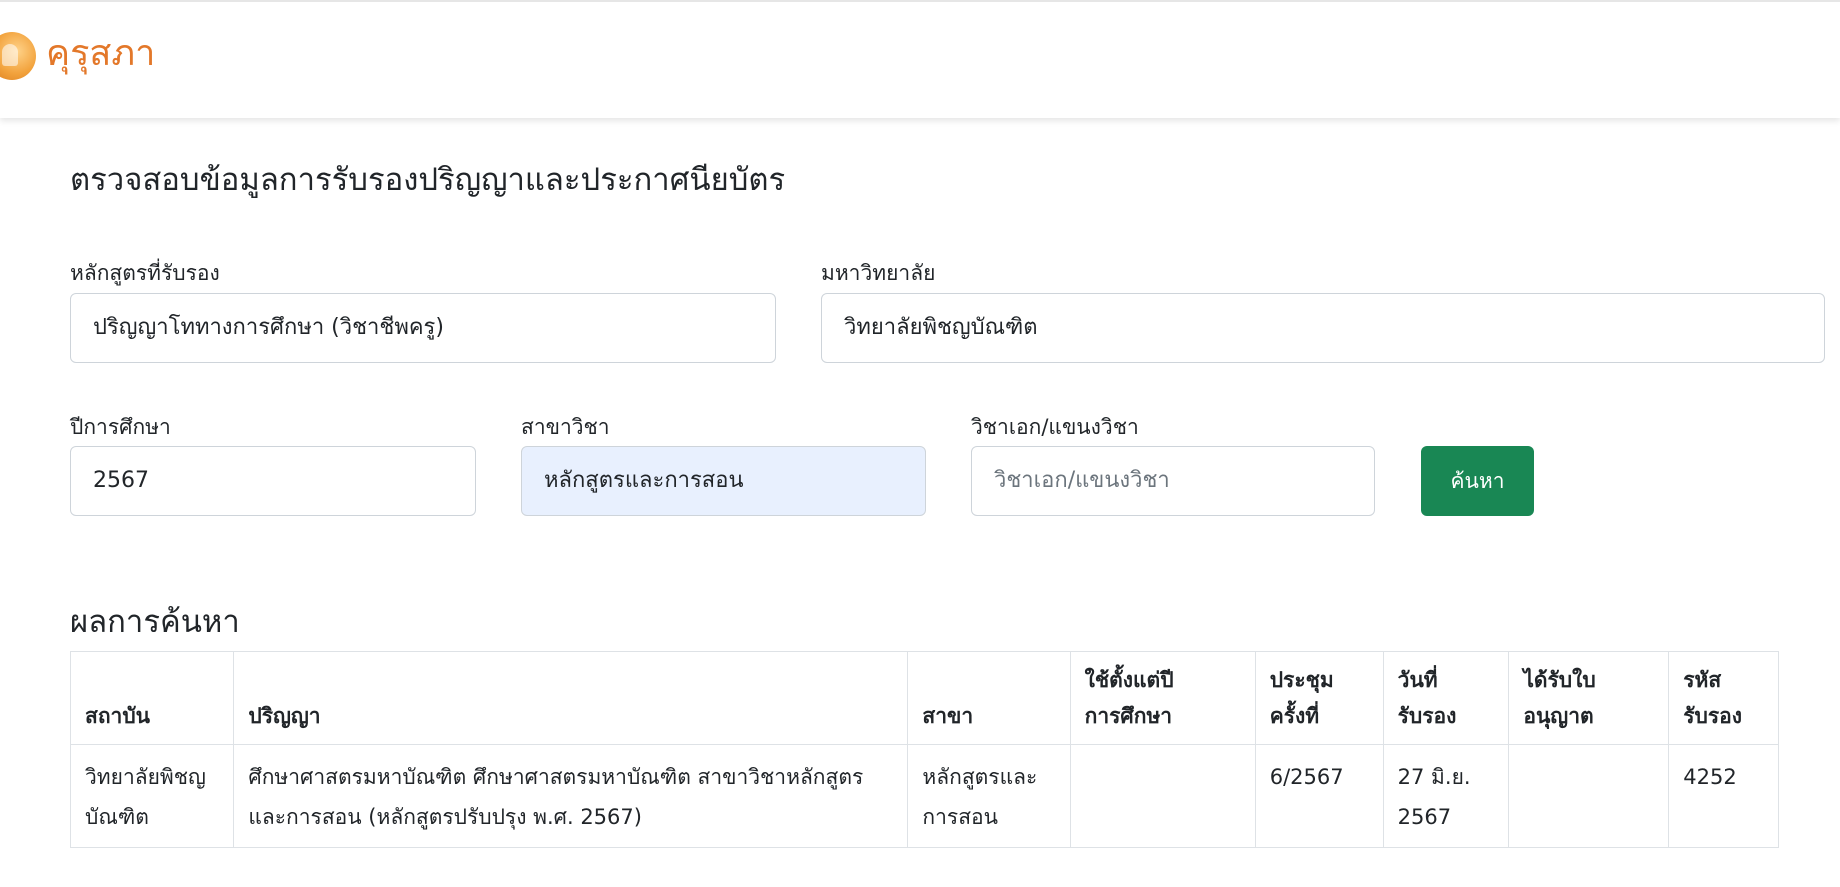  I want to click on cell-date: 27 มิ.ย. 2567, so click(1446, 796).